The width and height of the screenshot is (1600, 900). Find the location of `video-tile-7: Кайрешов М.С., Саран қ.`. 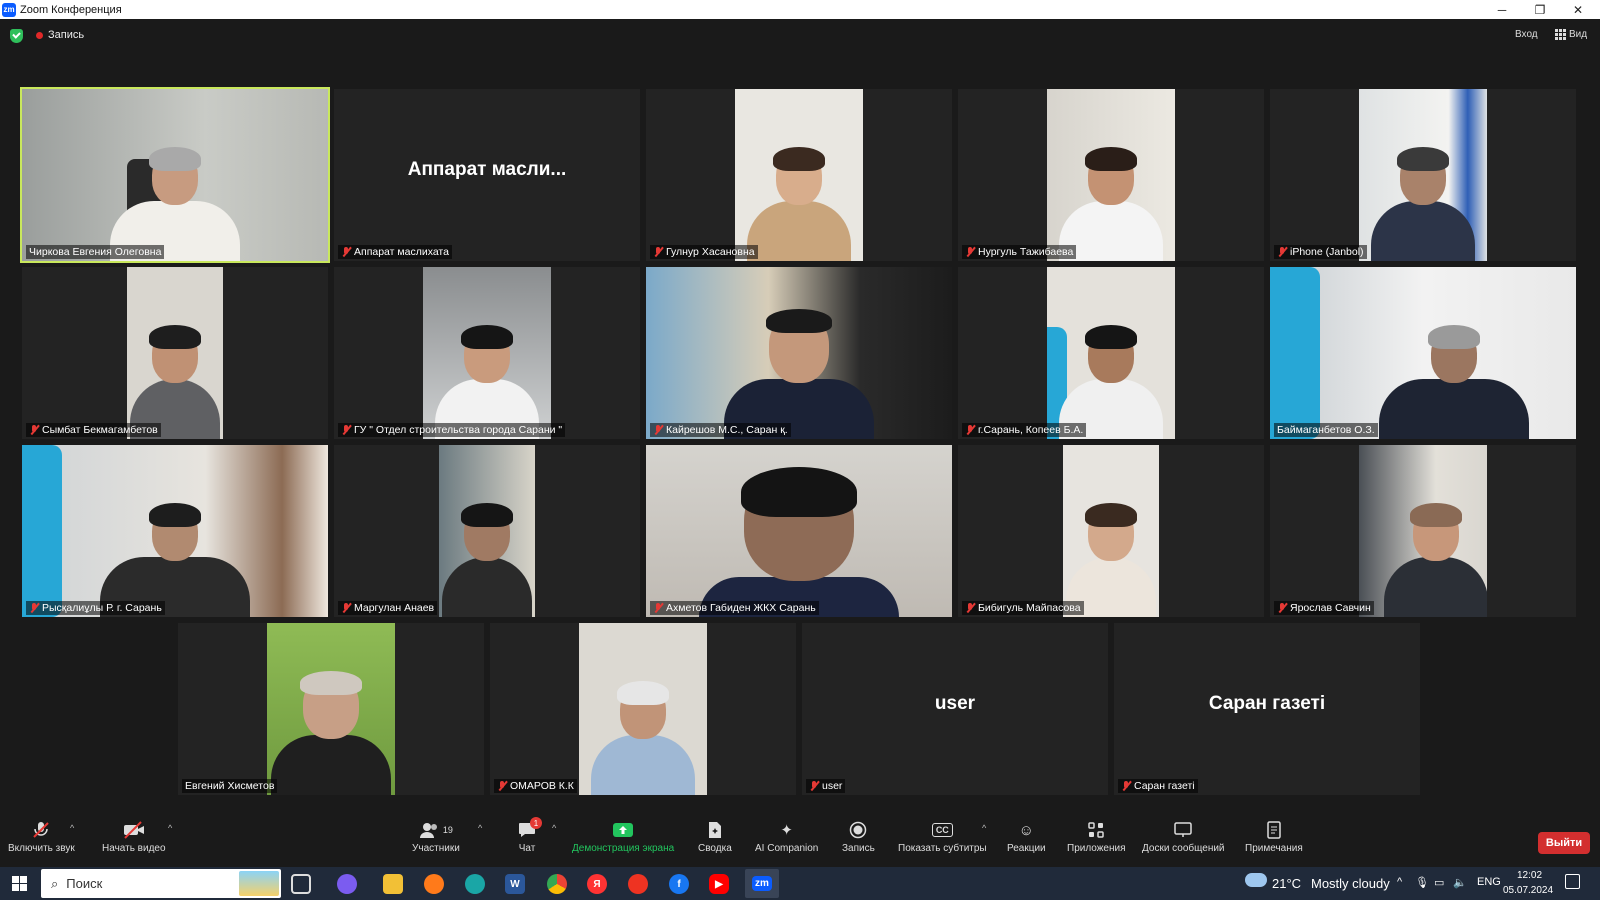

video-tile-7: Кайрешов М.С., Саран қ. is located at coordinates (799, 353).